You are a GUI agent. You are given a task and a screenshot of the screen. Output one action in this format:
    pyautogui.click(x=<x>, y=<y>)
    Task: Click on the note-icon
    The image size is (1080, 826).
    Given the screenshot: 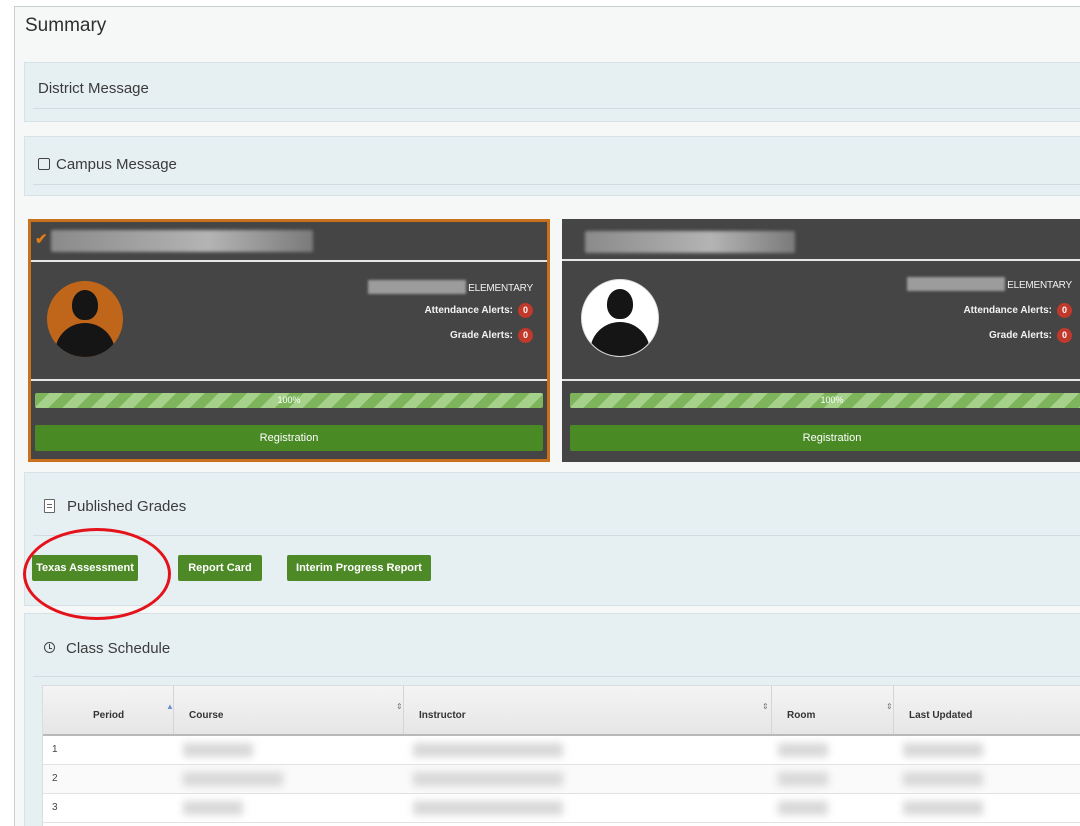 What is the action you would take?
    pyautogui.click(x=44, y=164)
    